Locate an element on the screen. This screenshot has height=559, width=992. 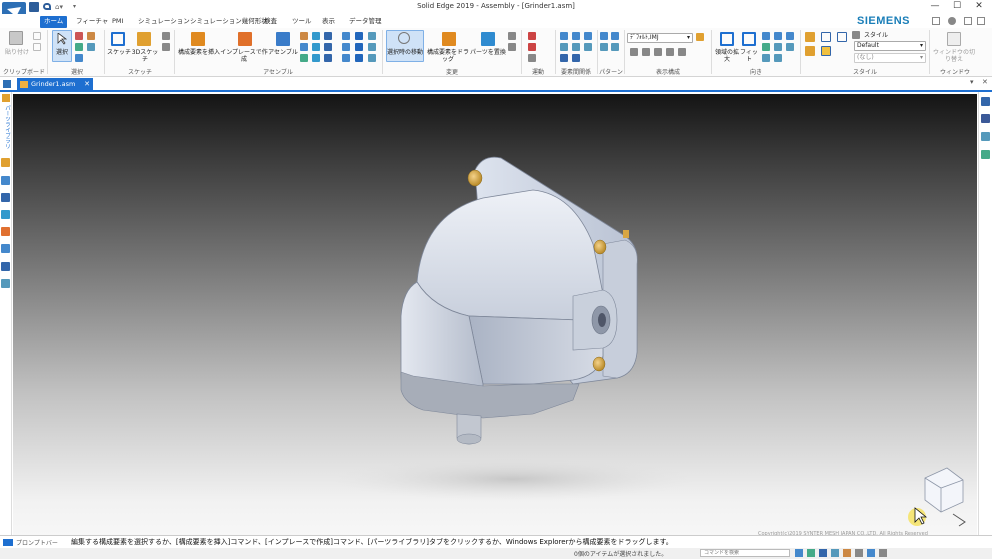
status-tool-4-icon is located at coordinates (835, 553).